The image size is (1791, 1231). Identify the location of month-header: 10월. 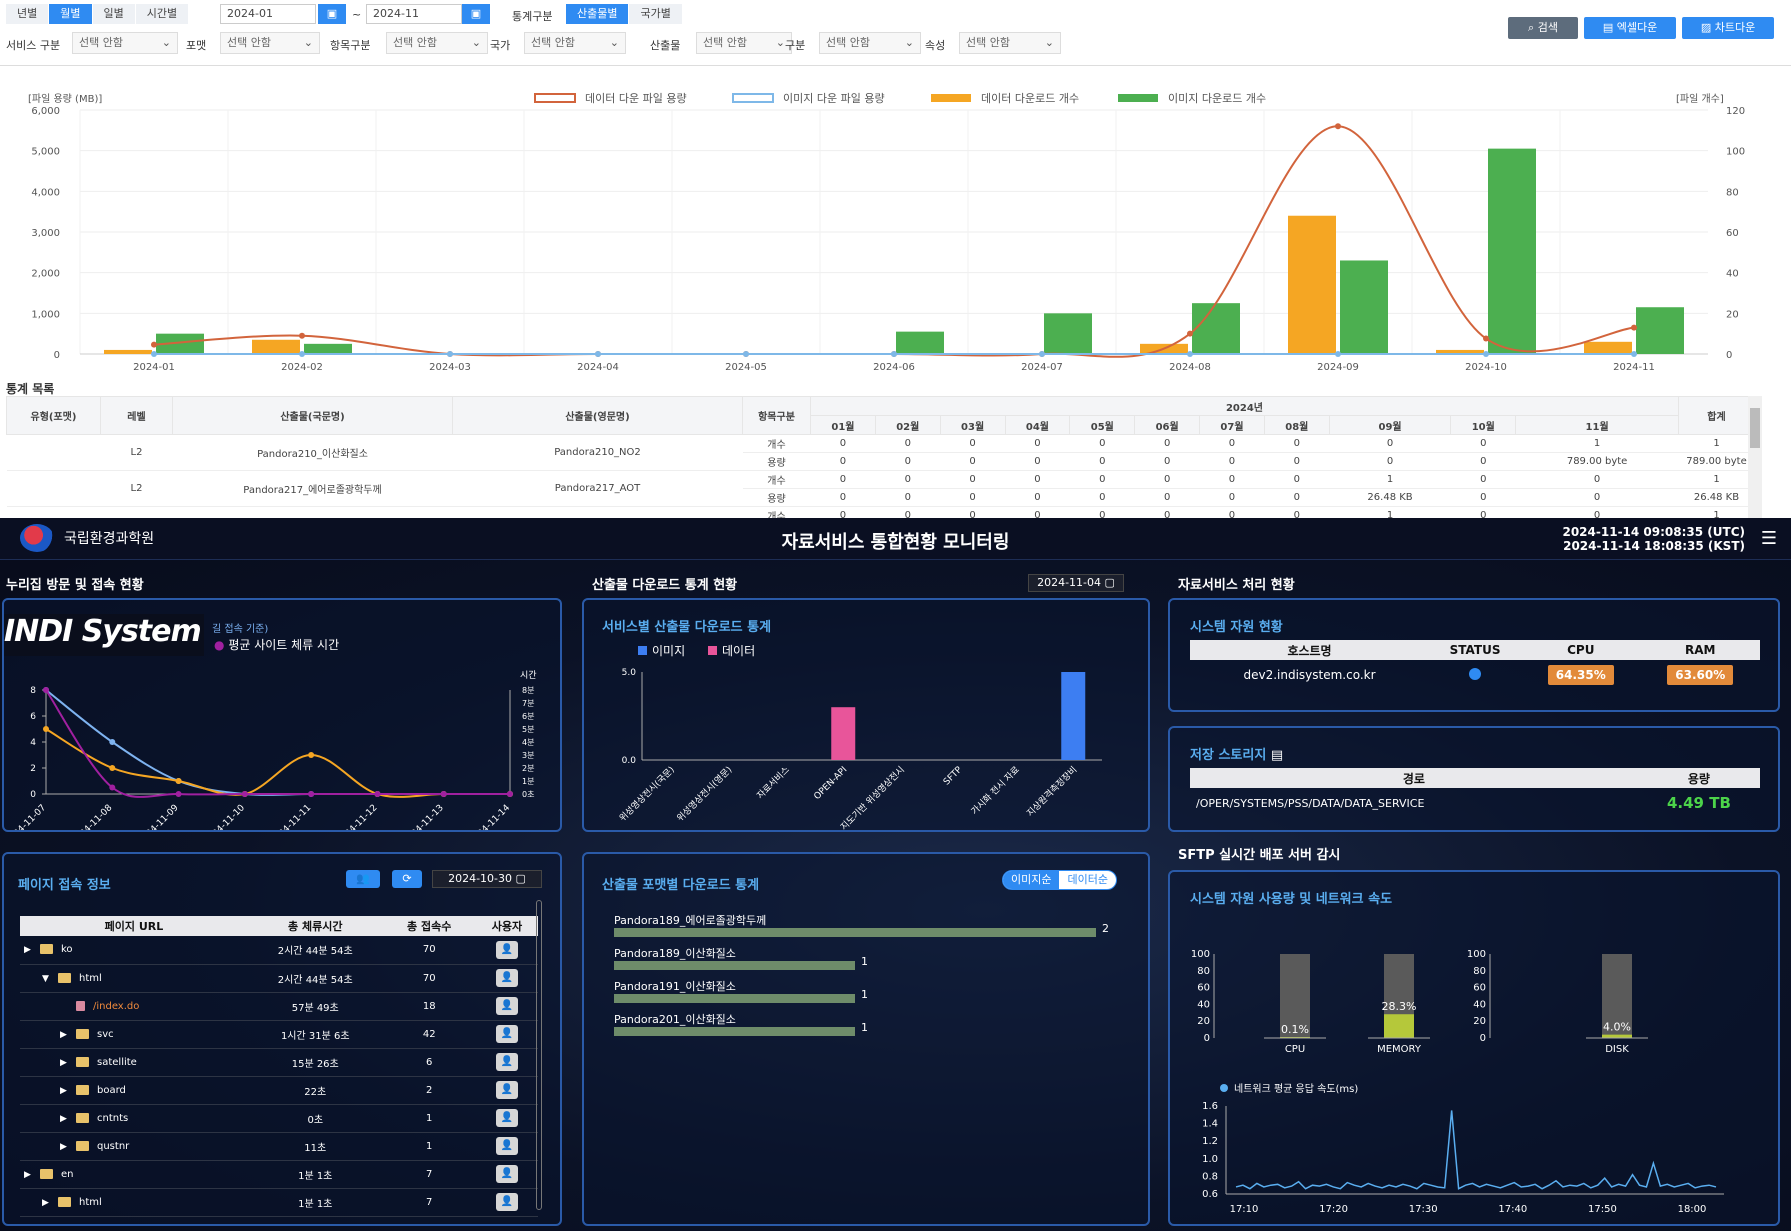
(1483, 425).